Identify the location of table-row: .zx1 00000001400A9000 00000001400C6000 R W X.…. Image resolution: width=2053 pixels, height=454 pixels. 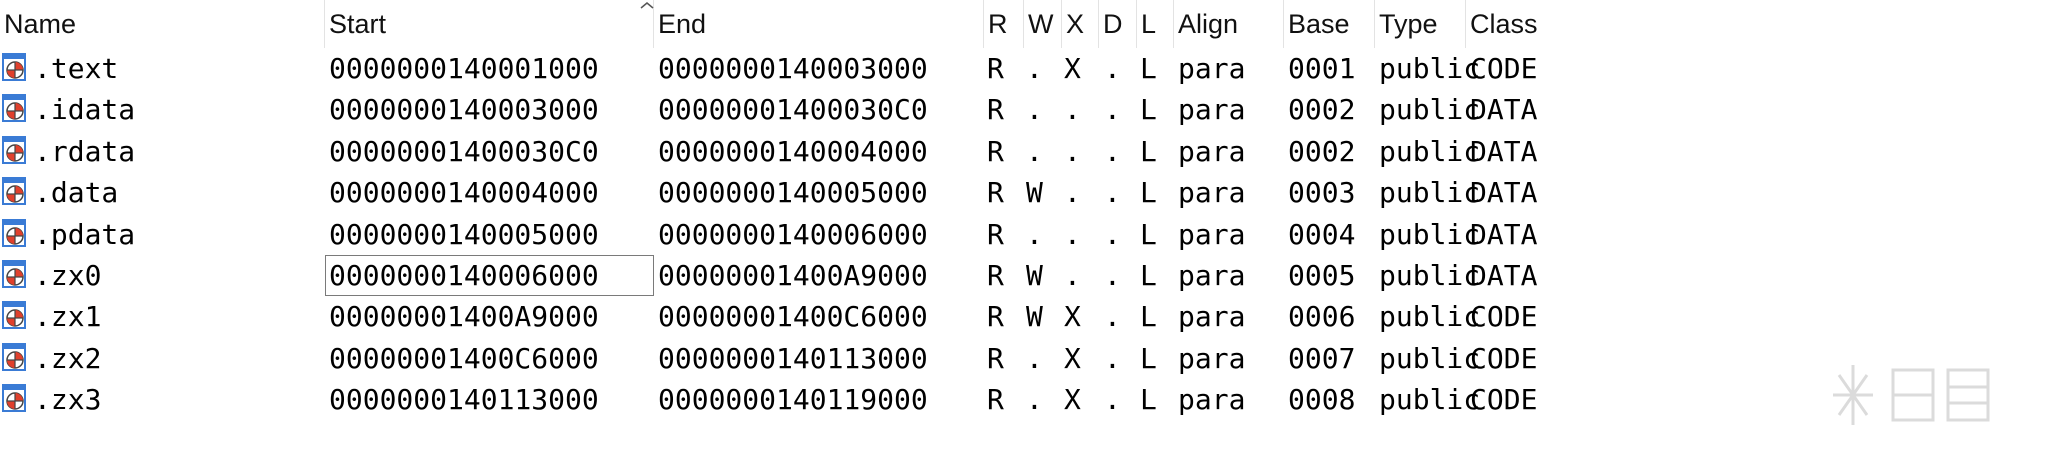
(1026, 316).